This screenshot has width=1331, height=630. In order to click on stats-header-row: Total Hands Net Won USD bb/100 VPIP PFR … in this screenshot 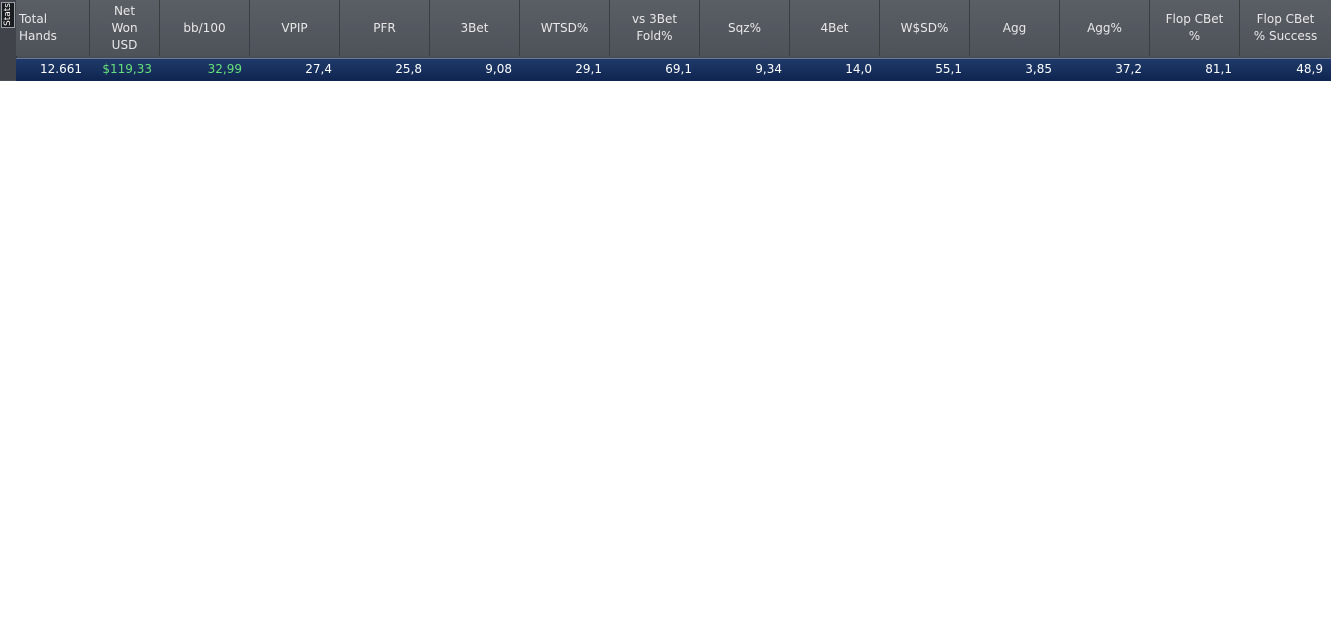, I will do `click(673, 28)`.